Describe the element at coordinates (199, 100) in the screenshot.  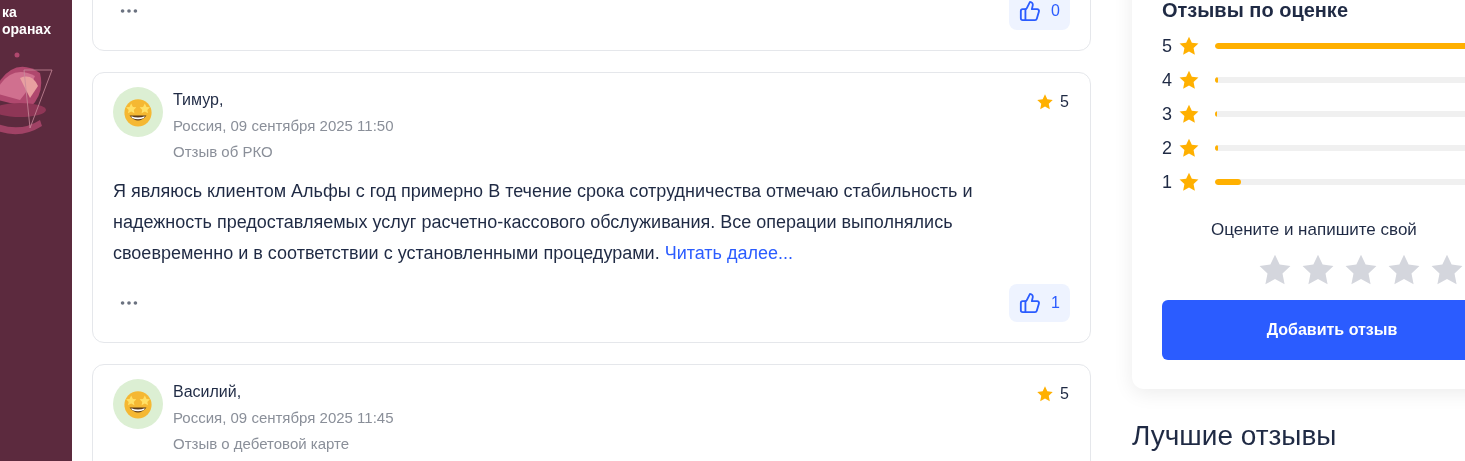
I see `author-name: Тимур,` at that location.